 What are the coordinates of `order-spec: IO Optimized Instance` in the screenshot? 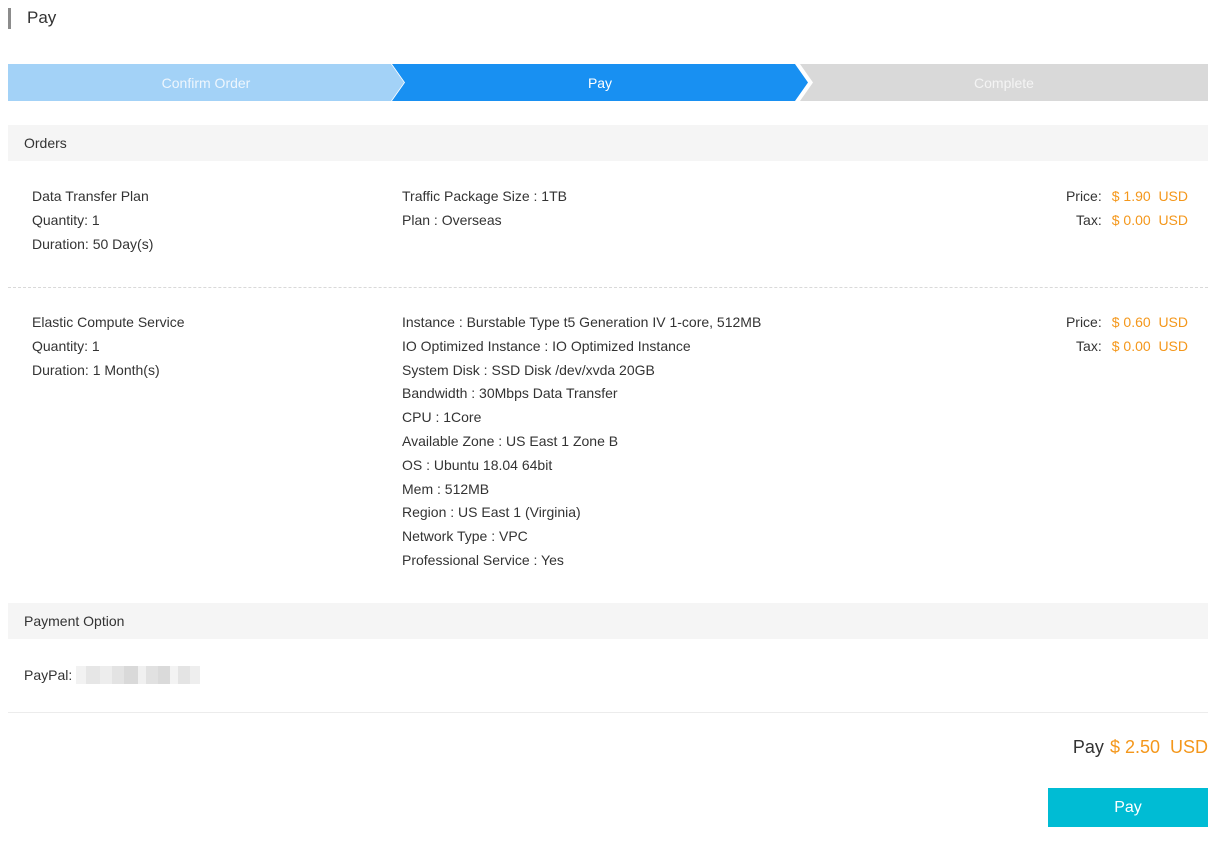 It's located at (546, 345).